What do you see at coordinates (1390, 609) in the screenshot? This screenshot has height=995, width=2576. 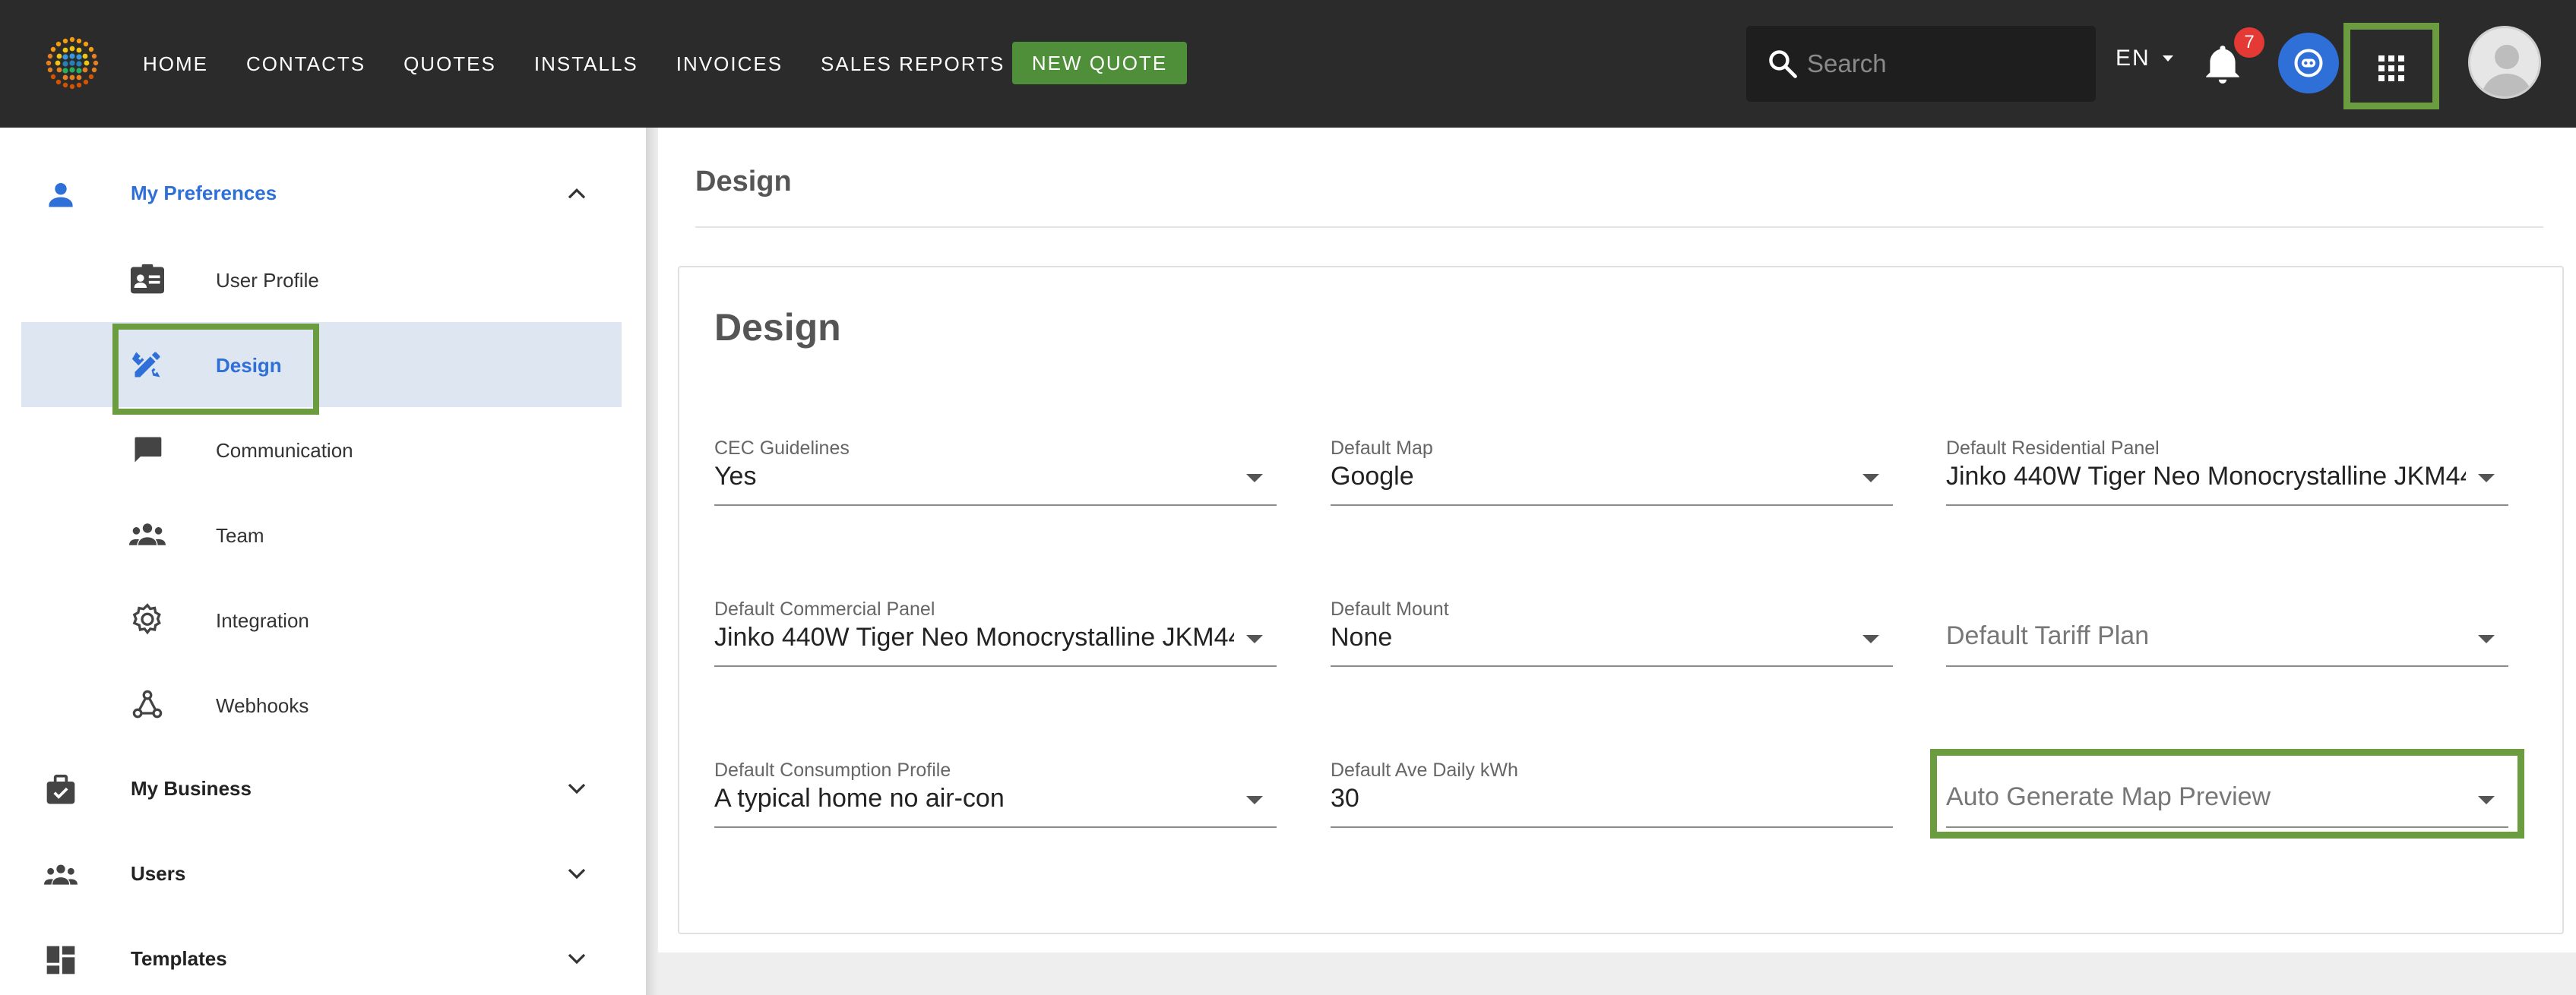 I see `field-label: Default Mount` at bounding box center [1390, 609].